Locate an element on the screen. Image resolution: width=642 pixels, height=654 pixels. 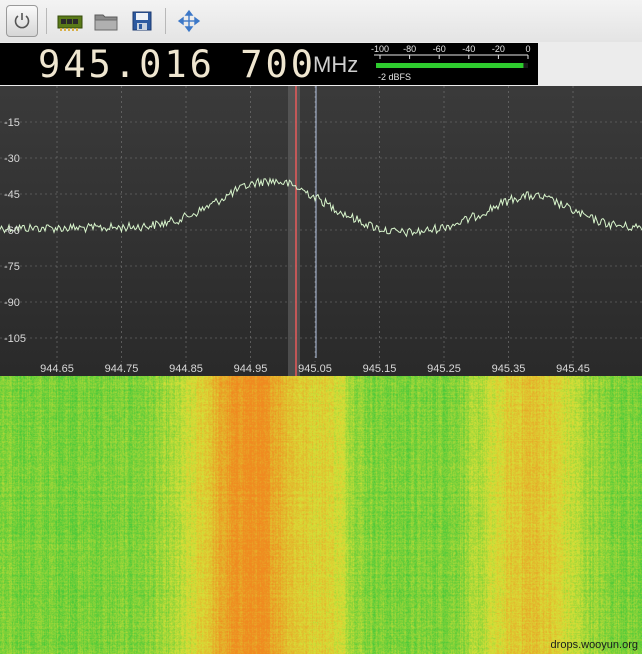
meter-scale-label: 0 is located at coordinates (527, 49).